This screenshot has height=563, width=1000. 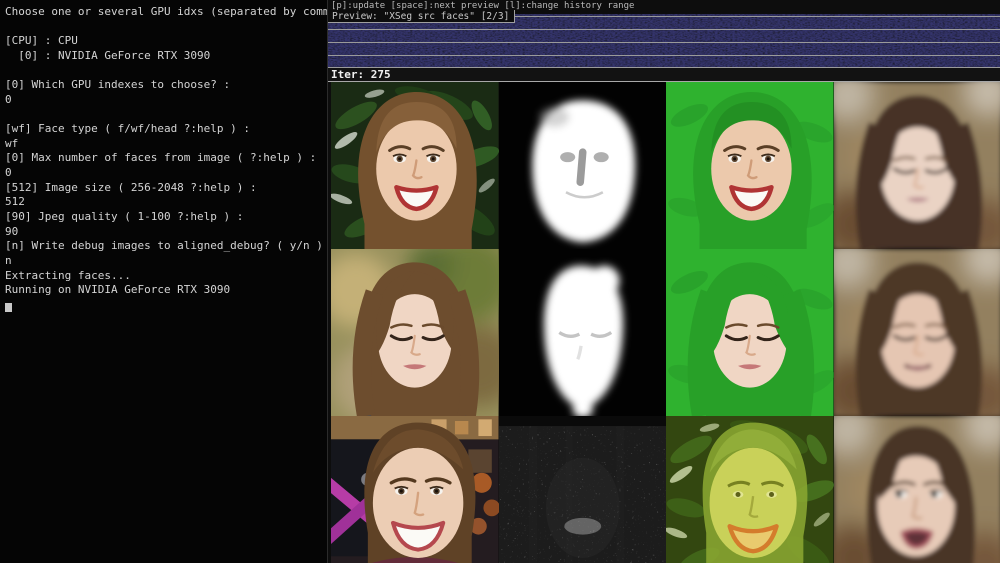 What do you see at coordinates (8, 307) in the screenshot?
I see `console-cursor` at bounding box center [8, 307].